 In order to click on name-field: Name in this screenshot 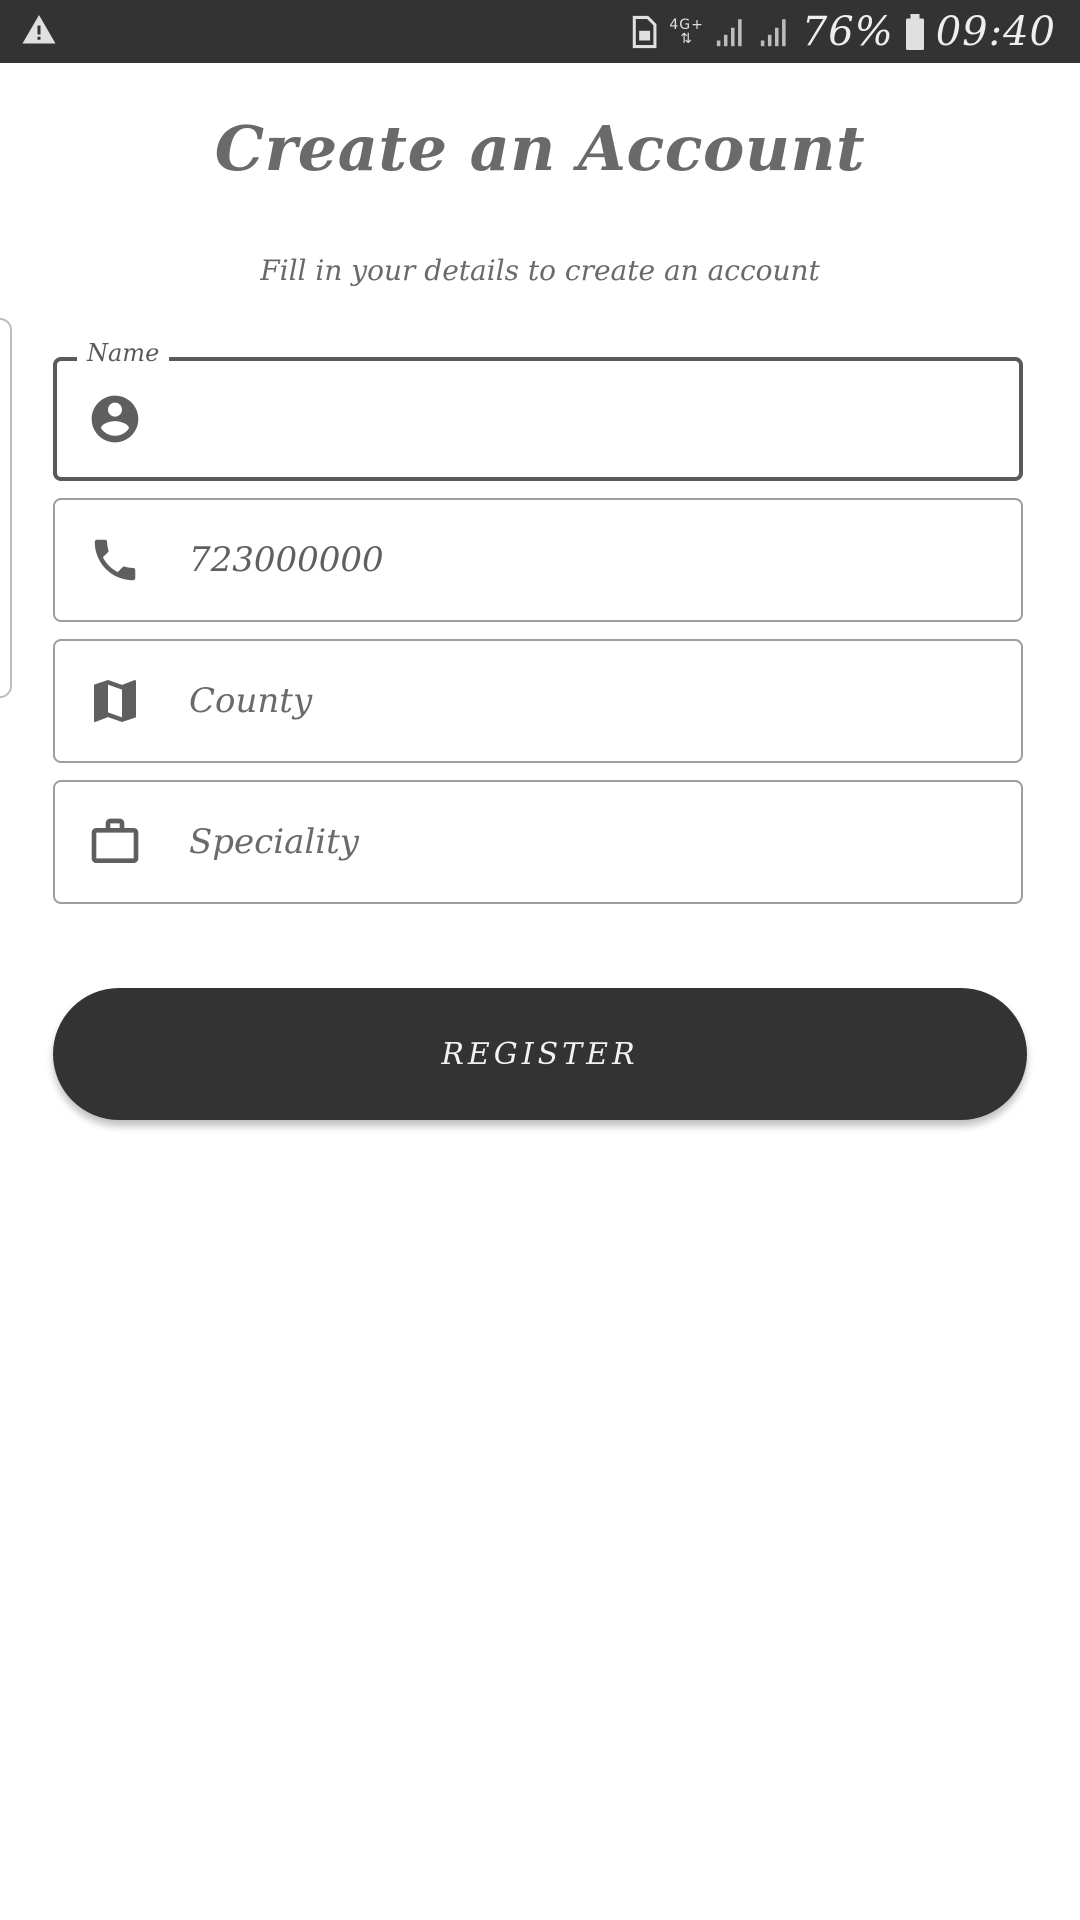, I will do `click(538, 410)`.